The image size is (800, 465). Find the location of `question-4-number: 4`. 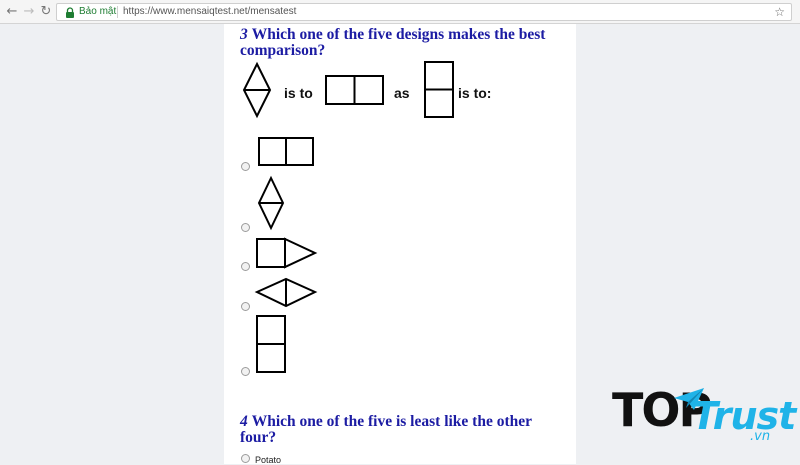

question-4-number: 4 is located at coordinates (244, 421).